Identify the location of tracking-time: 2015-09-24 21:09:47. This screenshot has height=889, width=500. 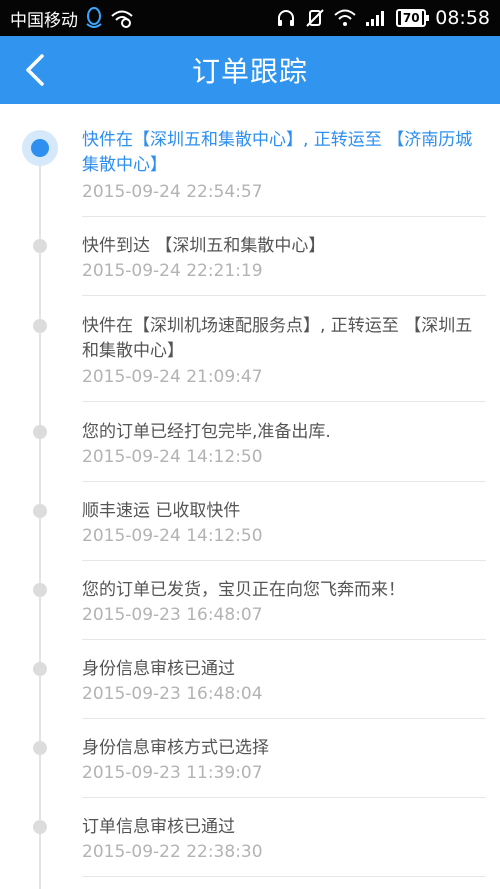
(172, 377).